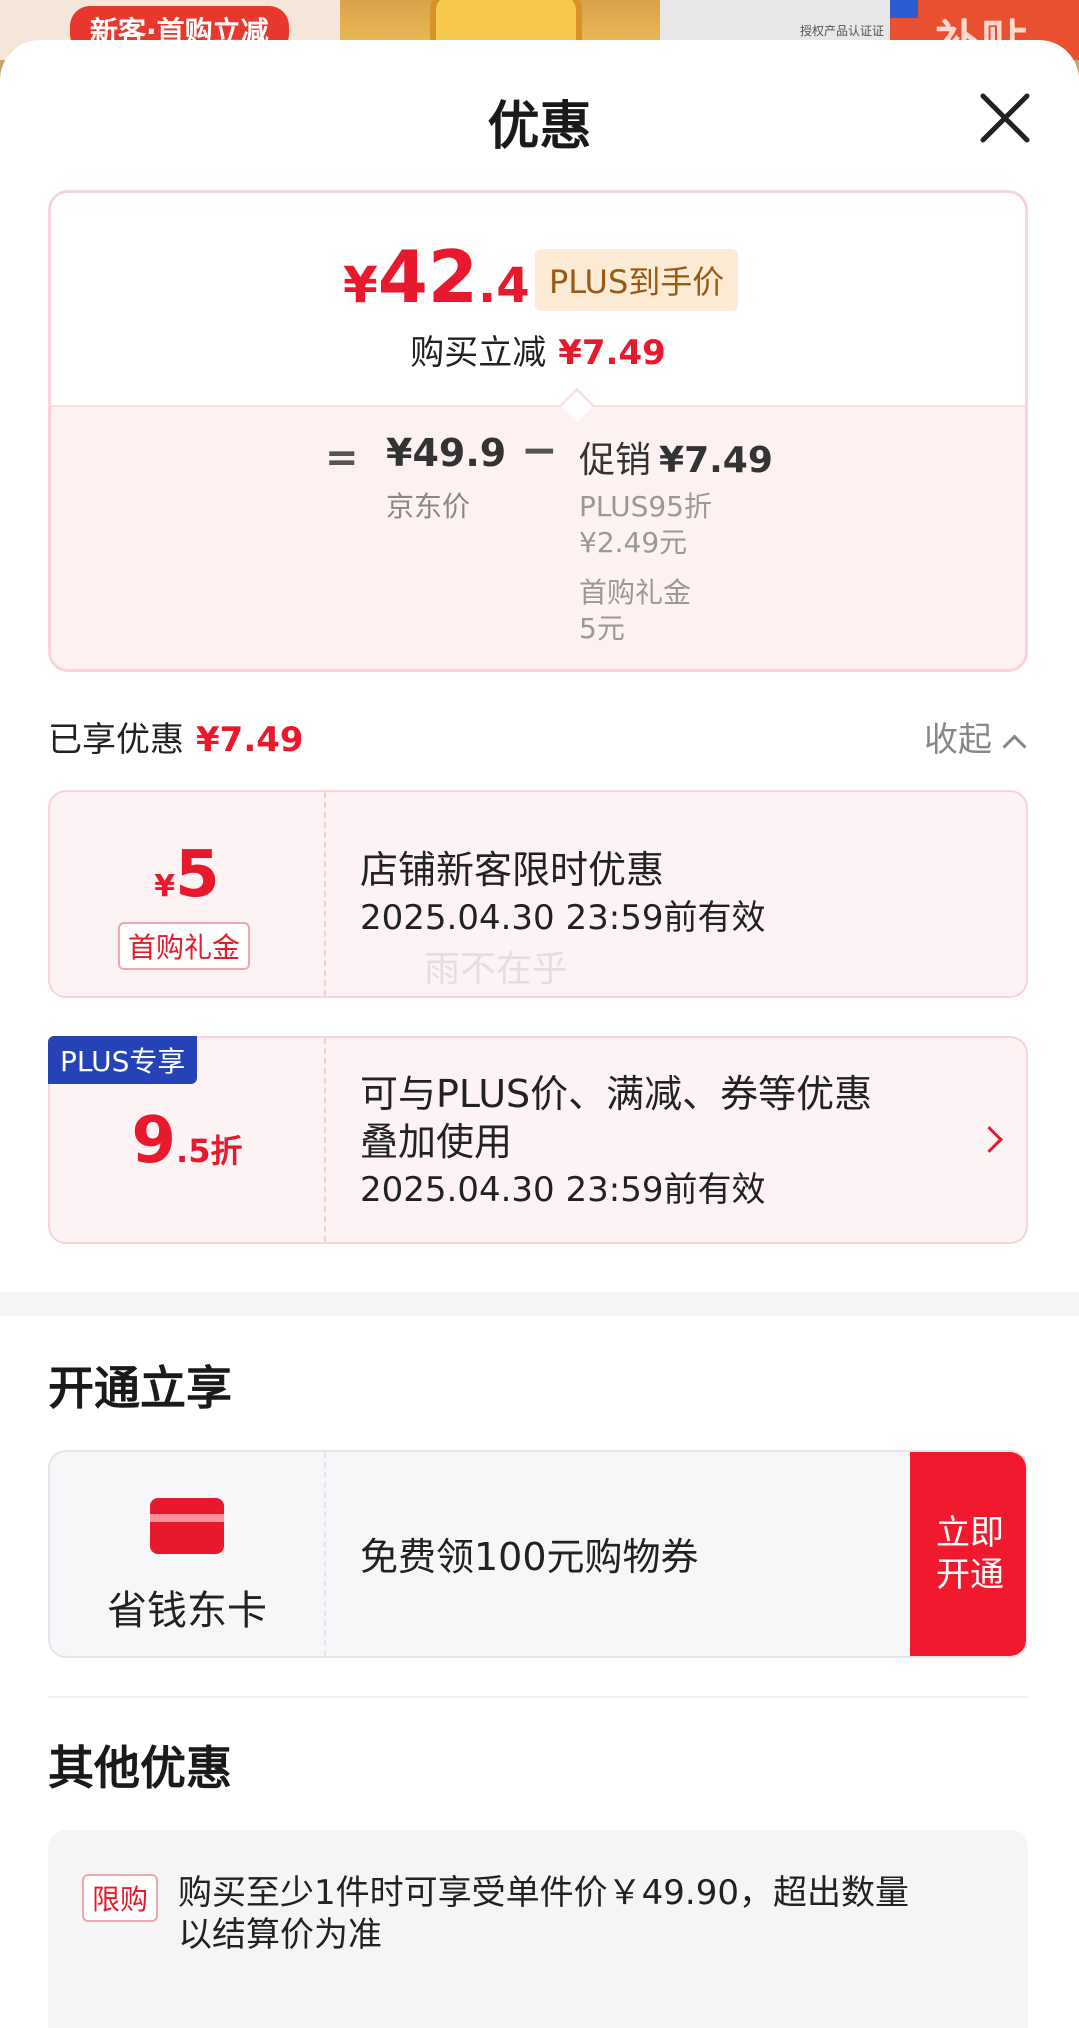 This screenshot has width=1079, height=2028. What do you see at coordinates (989, 1139) in the screenshot?
I see `chevron-right-icon` at bounding box center [989, 1139].